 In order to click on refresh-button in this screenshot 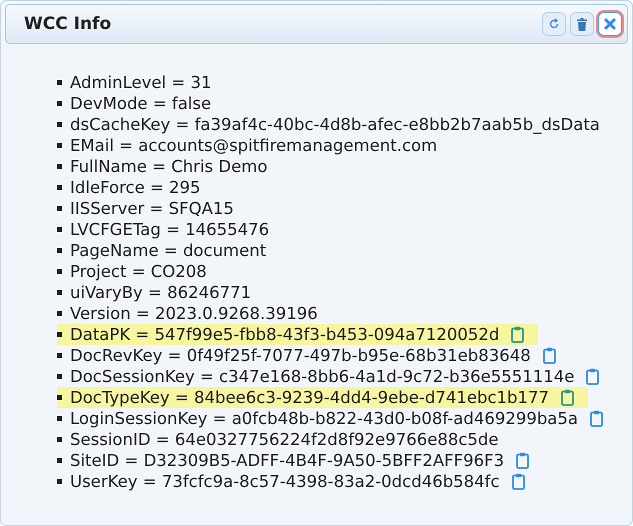, I will do `click(554, 24)`.